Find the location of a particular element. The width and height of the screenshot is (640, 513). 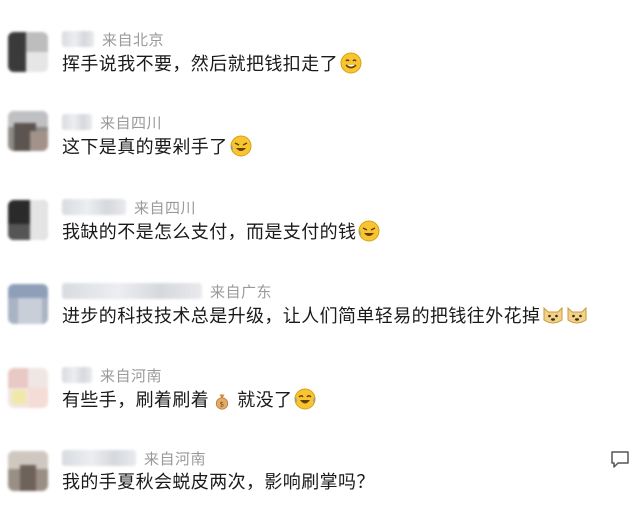

comment-reply-icon is located at coordinates (620, 459).